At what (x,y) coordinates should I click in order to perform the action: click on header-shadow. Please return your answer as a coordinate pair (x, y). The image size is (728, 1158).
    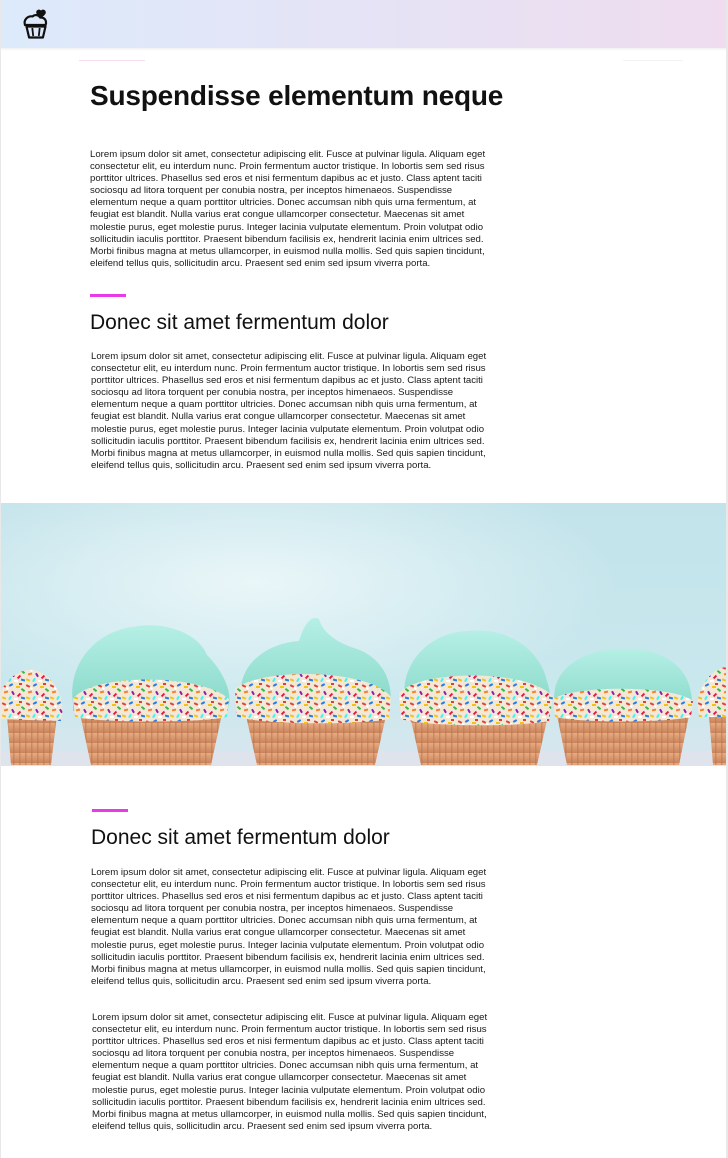
    Looking at the image, I should click on (363, 49).